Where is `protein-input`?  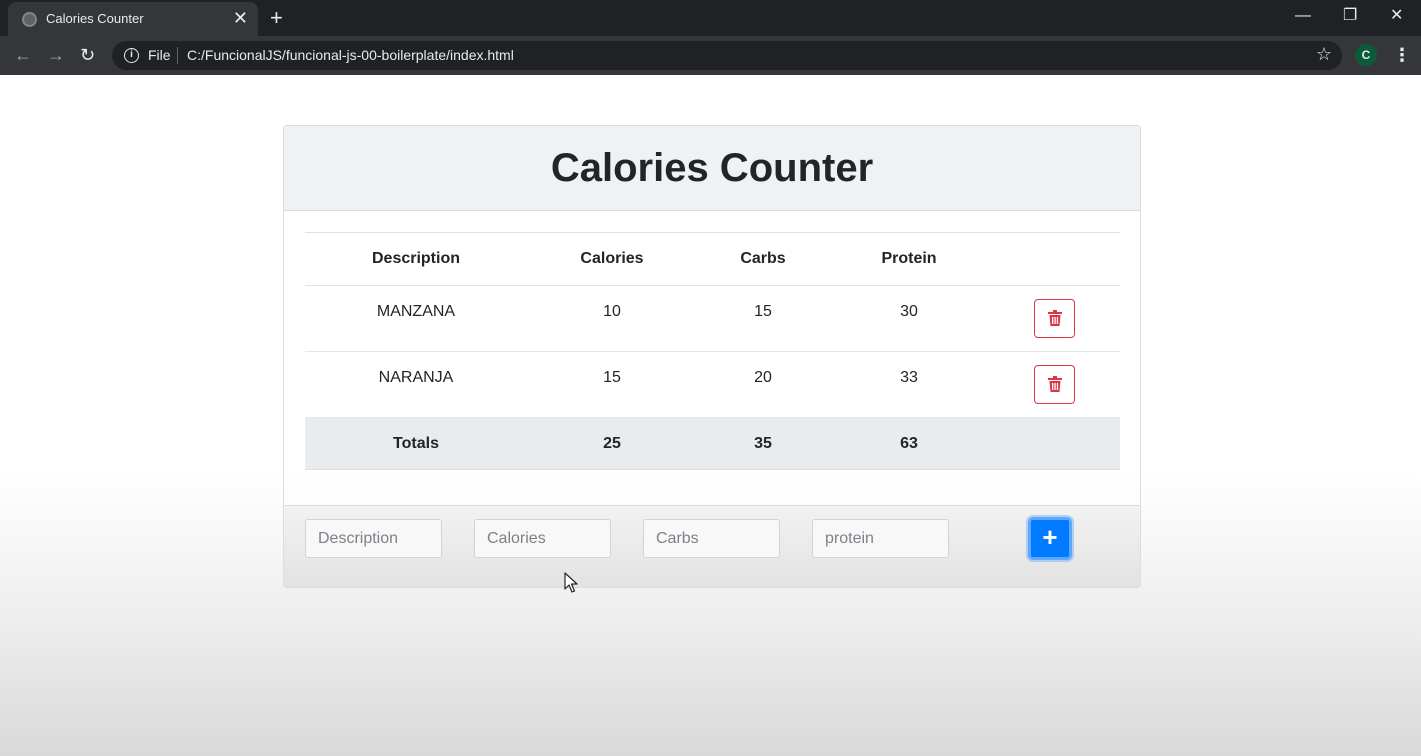
protein-input is located at coordinates (880, 538).